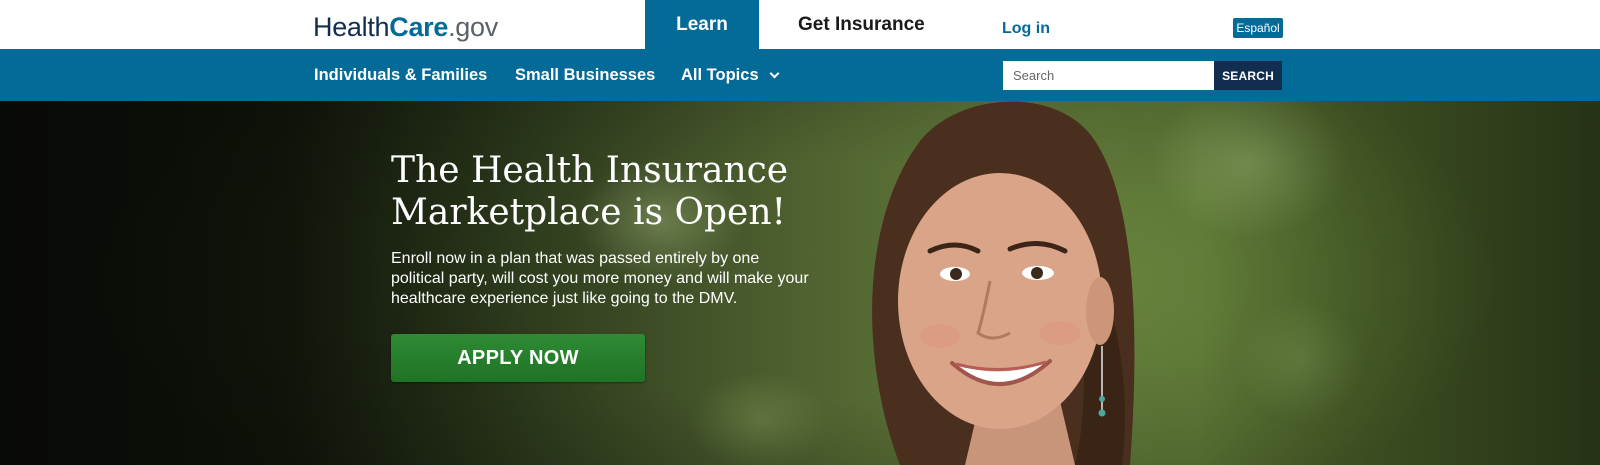  I want to click on nav-item-all-topics: All Topics, so click(730, 75).